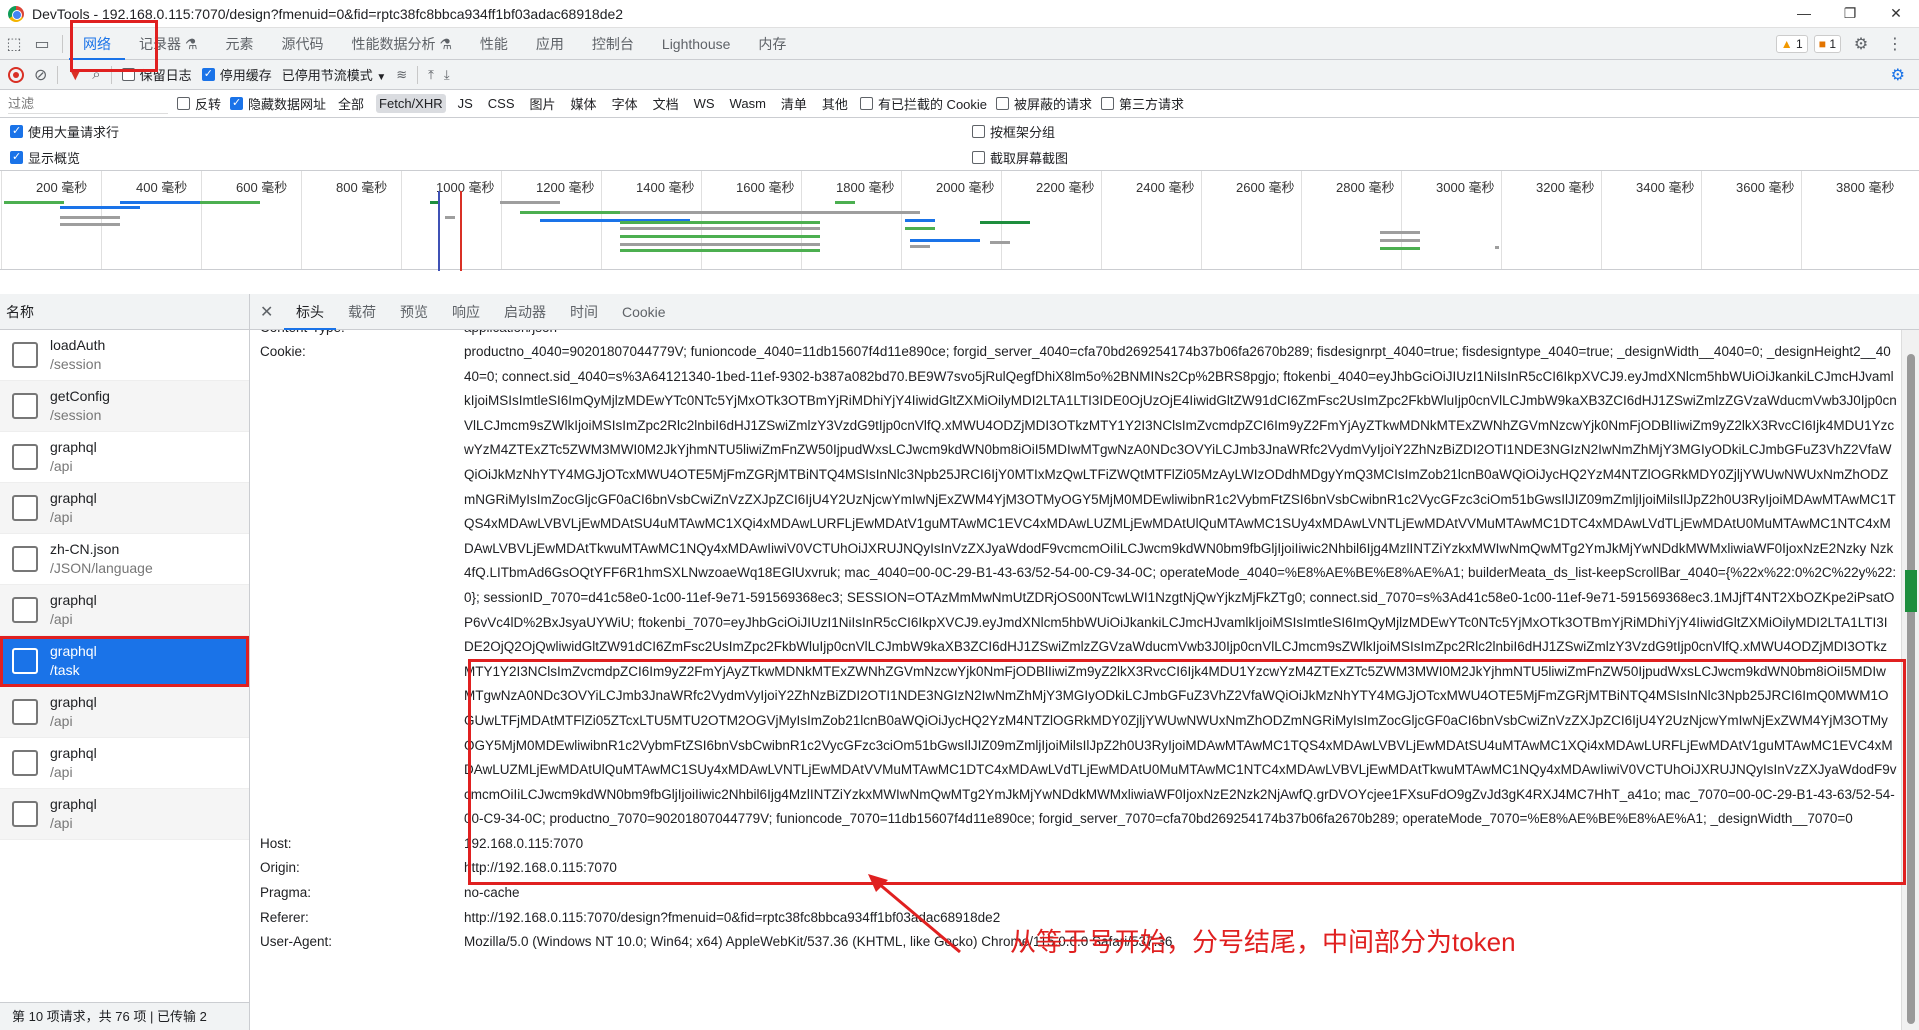 This screenshot has width=1919, height=1030. Describe the element at coordinates (644, 312) in the screenshot. I see `tab-cookies: Cookie` at that location.